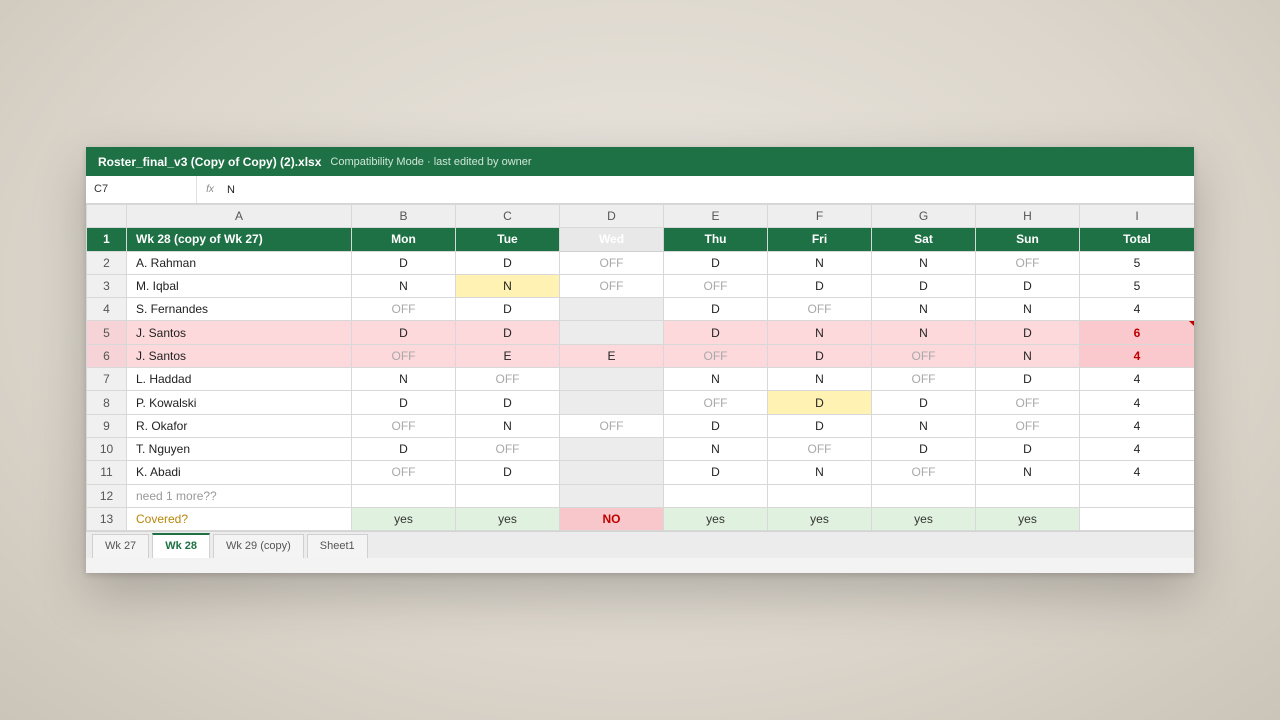 The image size is (1280, 720). What do you see at coordinates (239, 425) in the screenshot?
I see `staff-name-cell: R. Okafor` at bounding box center [239, 425].